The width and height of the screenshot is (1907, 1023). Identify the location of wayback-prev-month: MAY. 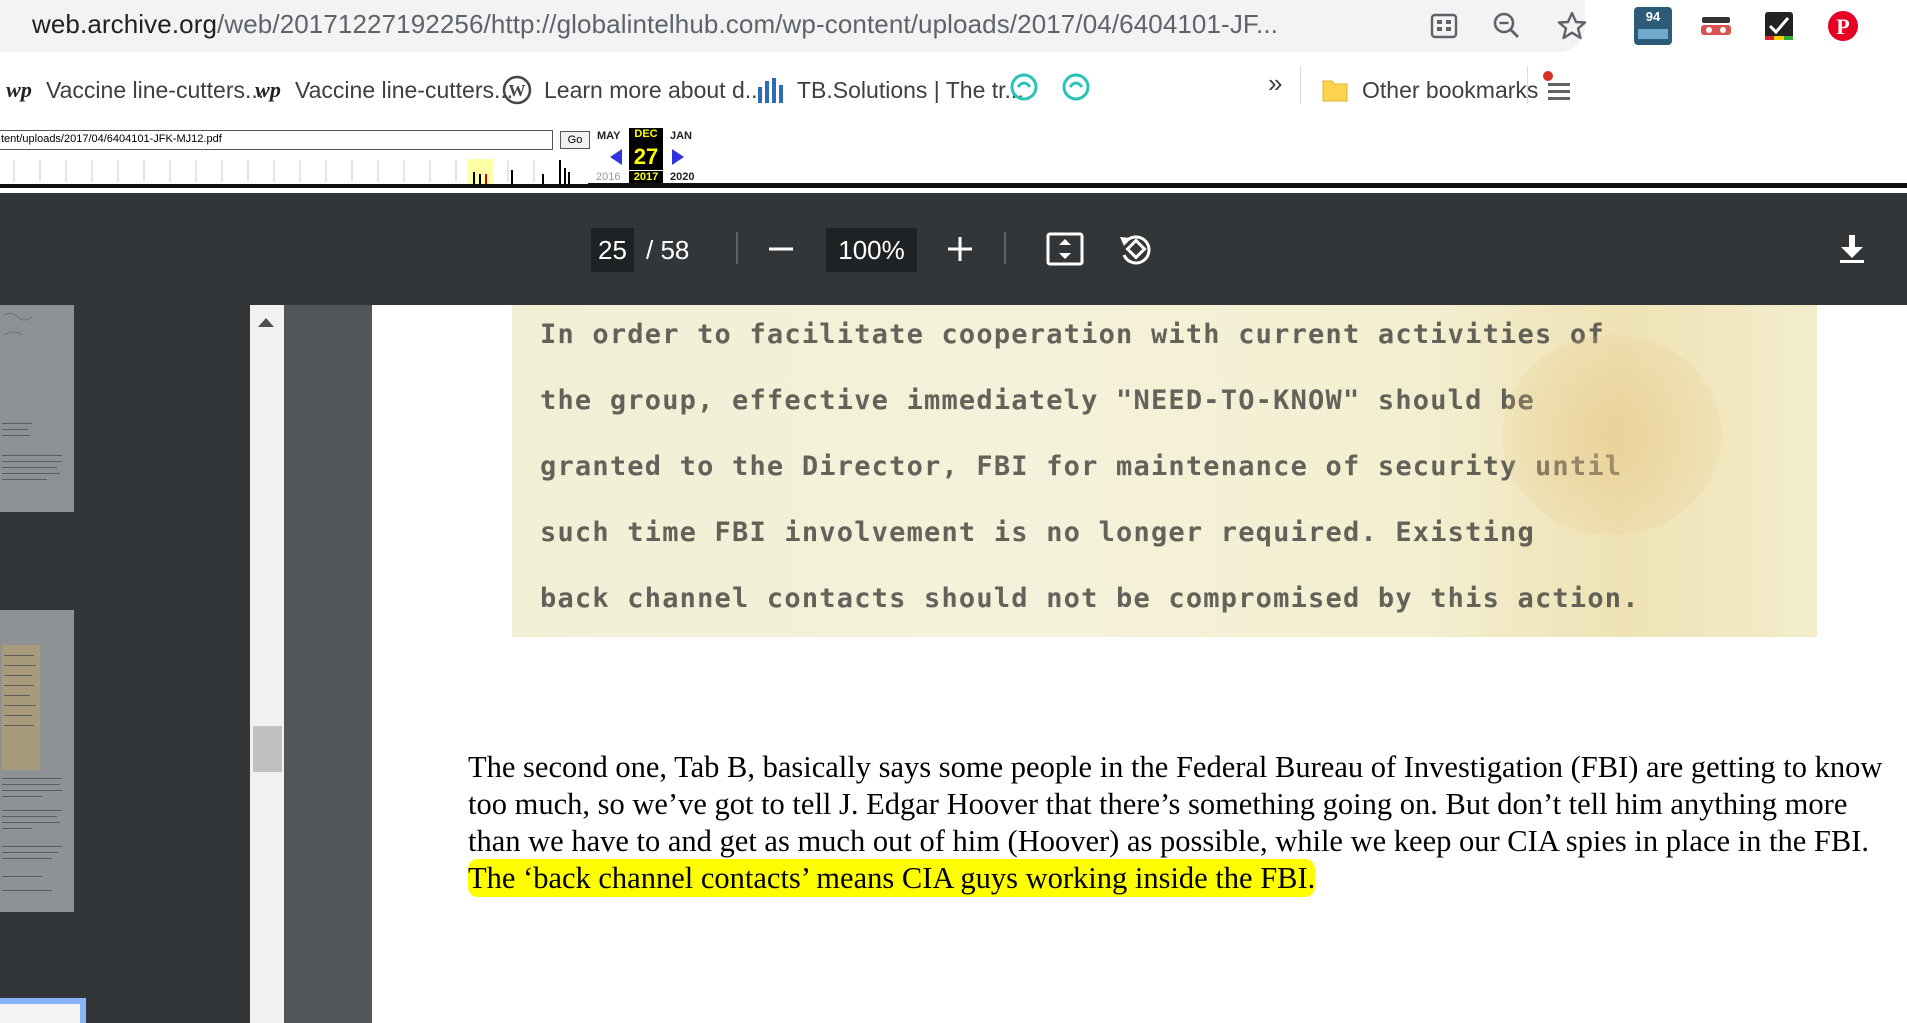
(608, 136).